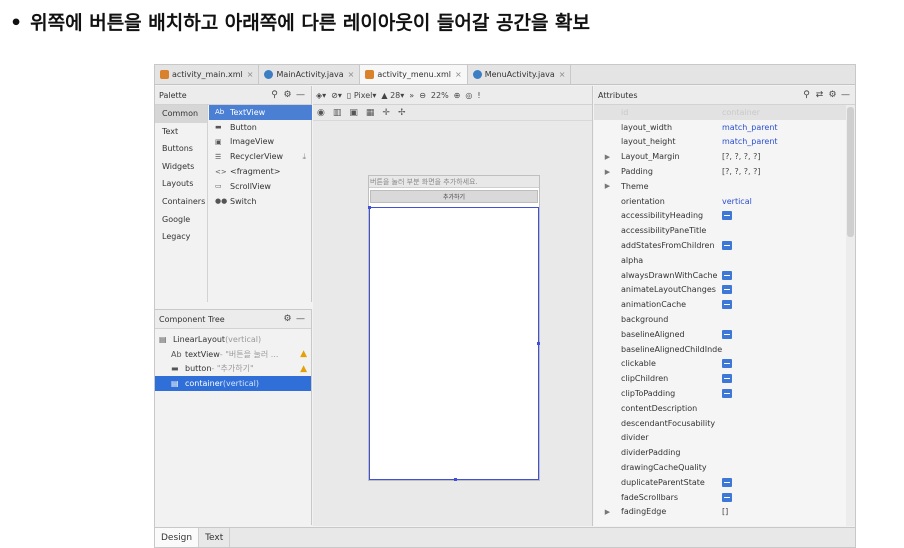 The width and height of the screenshot is (904, 548). What do you see at coordinates (720, 112) in the screenshot?
I see `attribute-row-id: id container` at bounding box center [720, 112].